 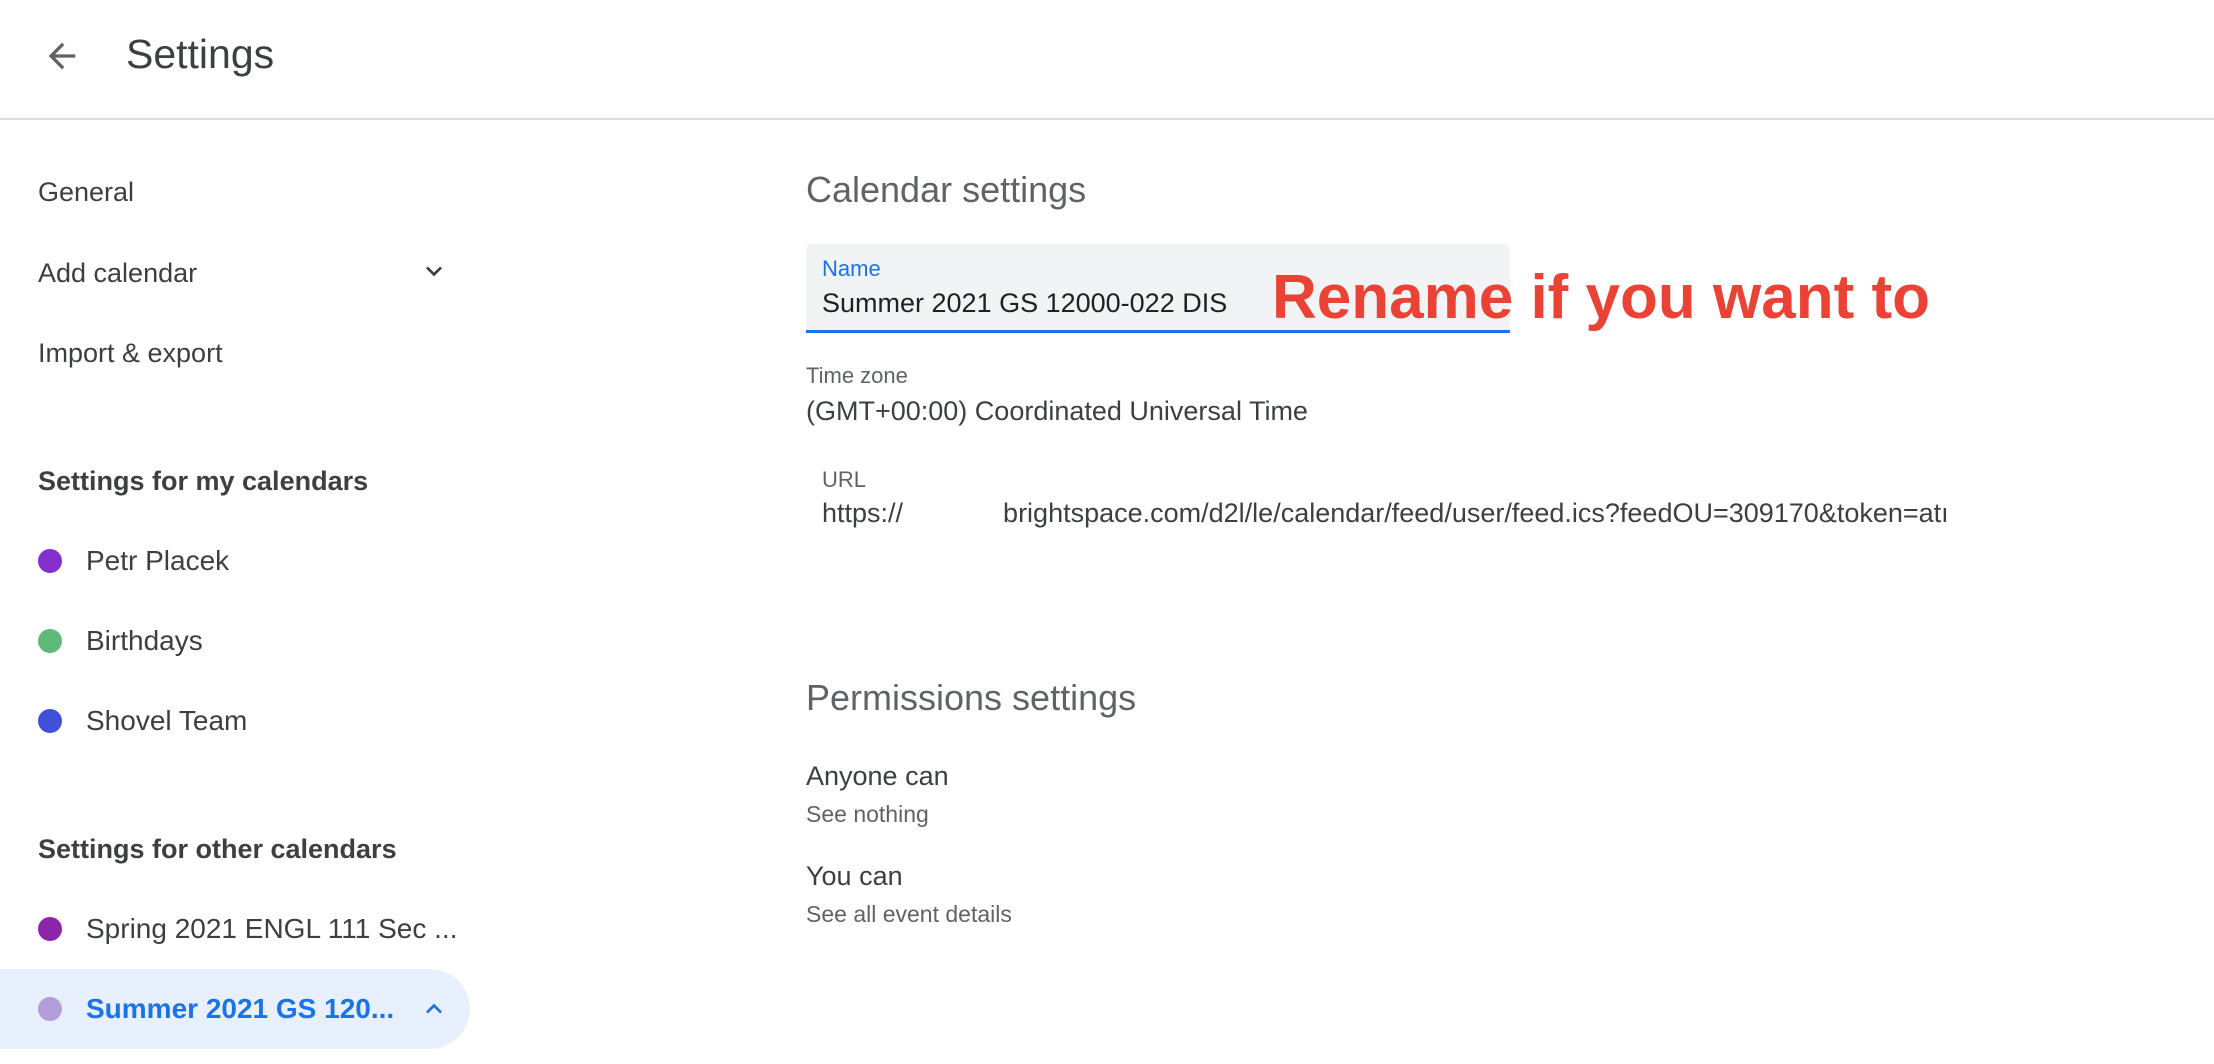 I want to click on calendar-label: Birthdays, so click(x=144, y=640).